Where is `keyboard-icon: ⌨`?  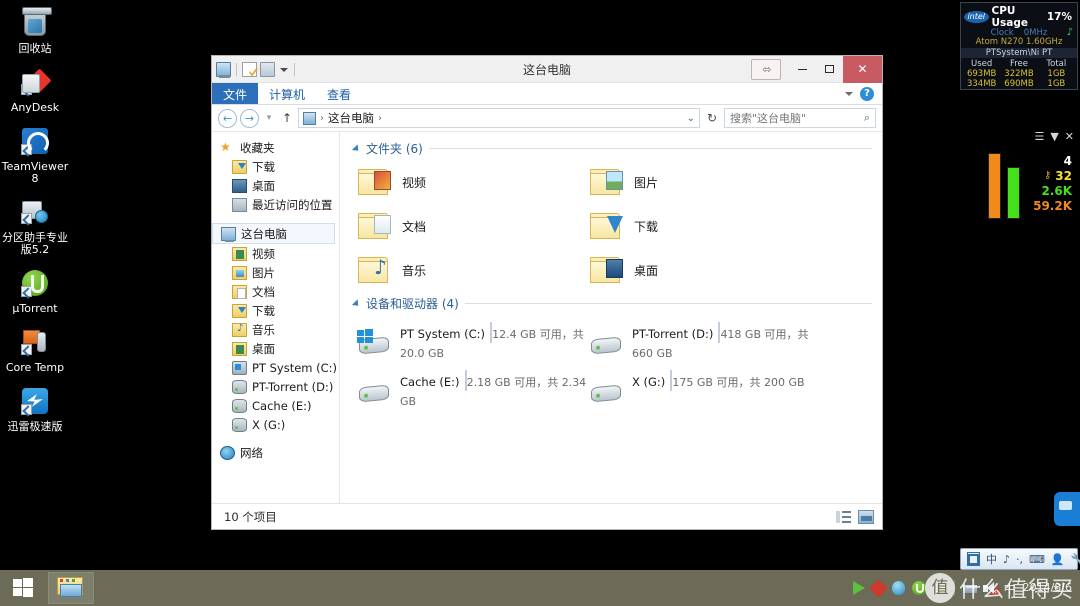 keyboard-icon: ⌨ is located at coordinates (1037, 559).